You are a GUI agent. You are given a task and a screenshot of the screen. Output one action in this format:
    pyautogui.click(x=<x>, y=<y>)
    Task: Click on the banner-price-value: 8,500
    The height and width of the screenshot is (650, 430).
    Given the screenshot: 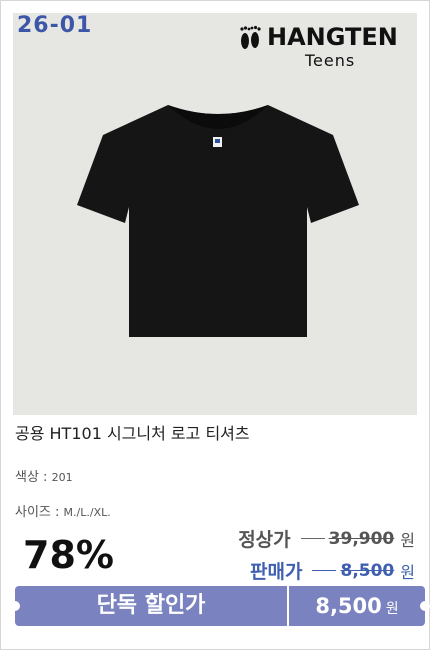 What is the action you would take?
    pyautogui.click(x=348, y=606)
    